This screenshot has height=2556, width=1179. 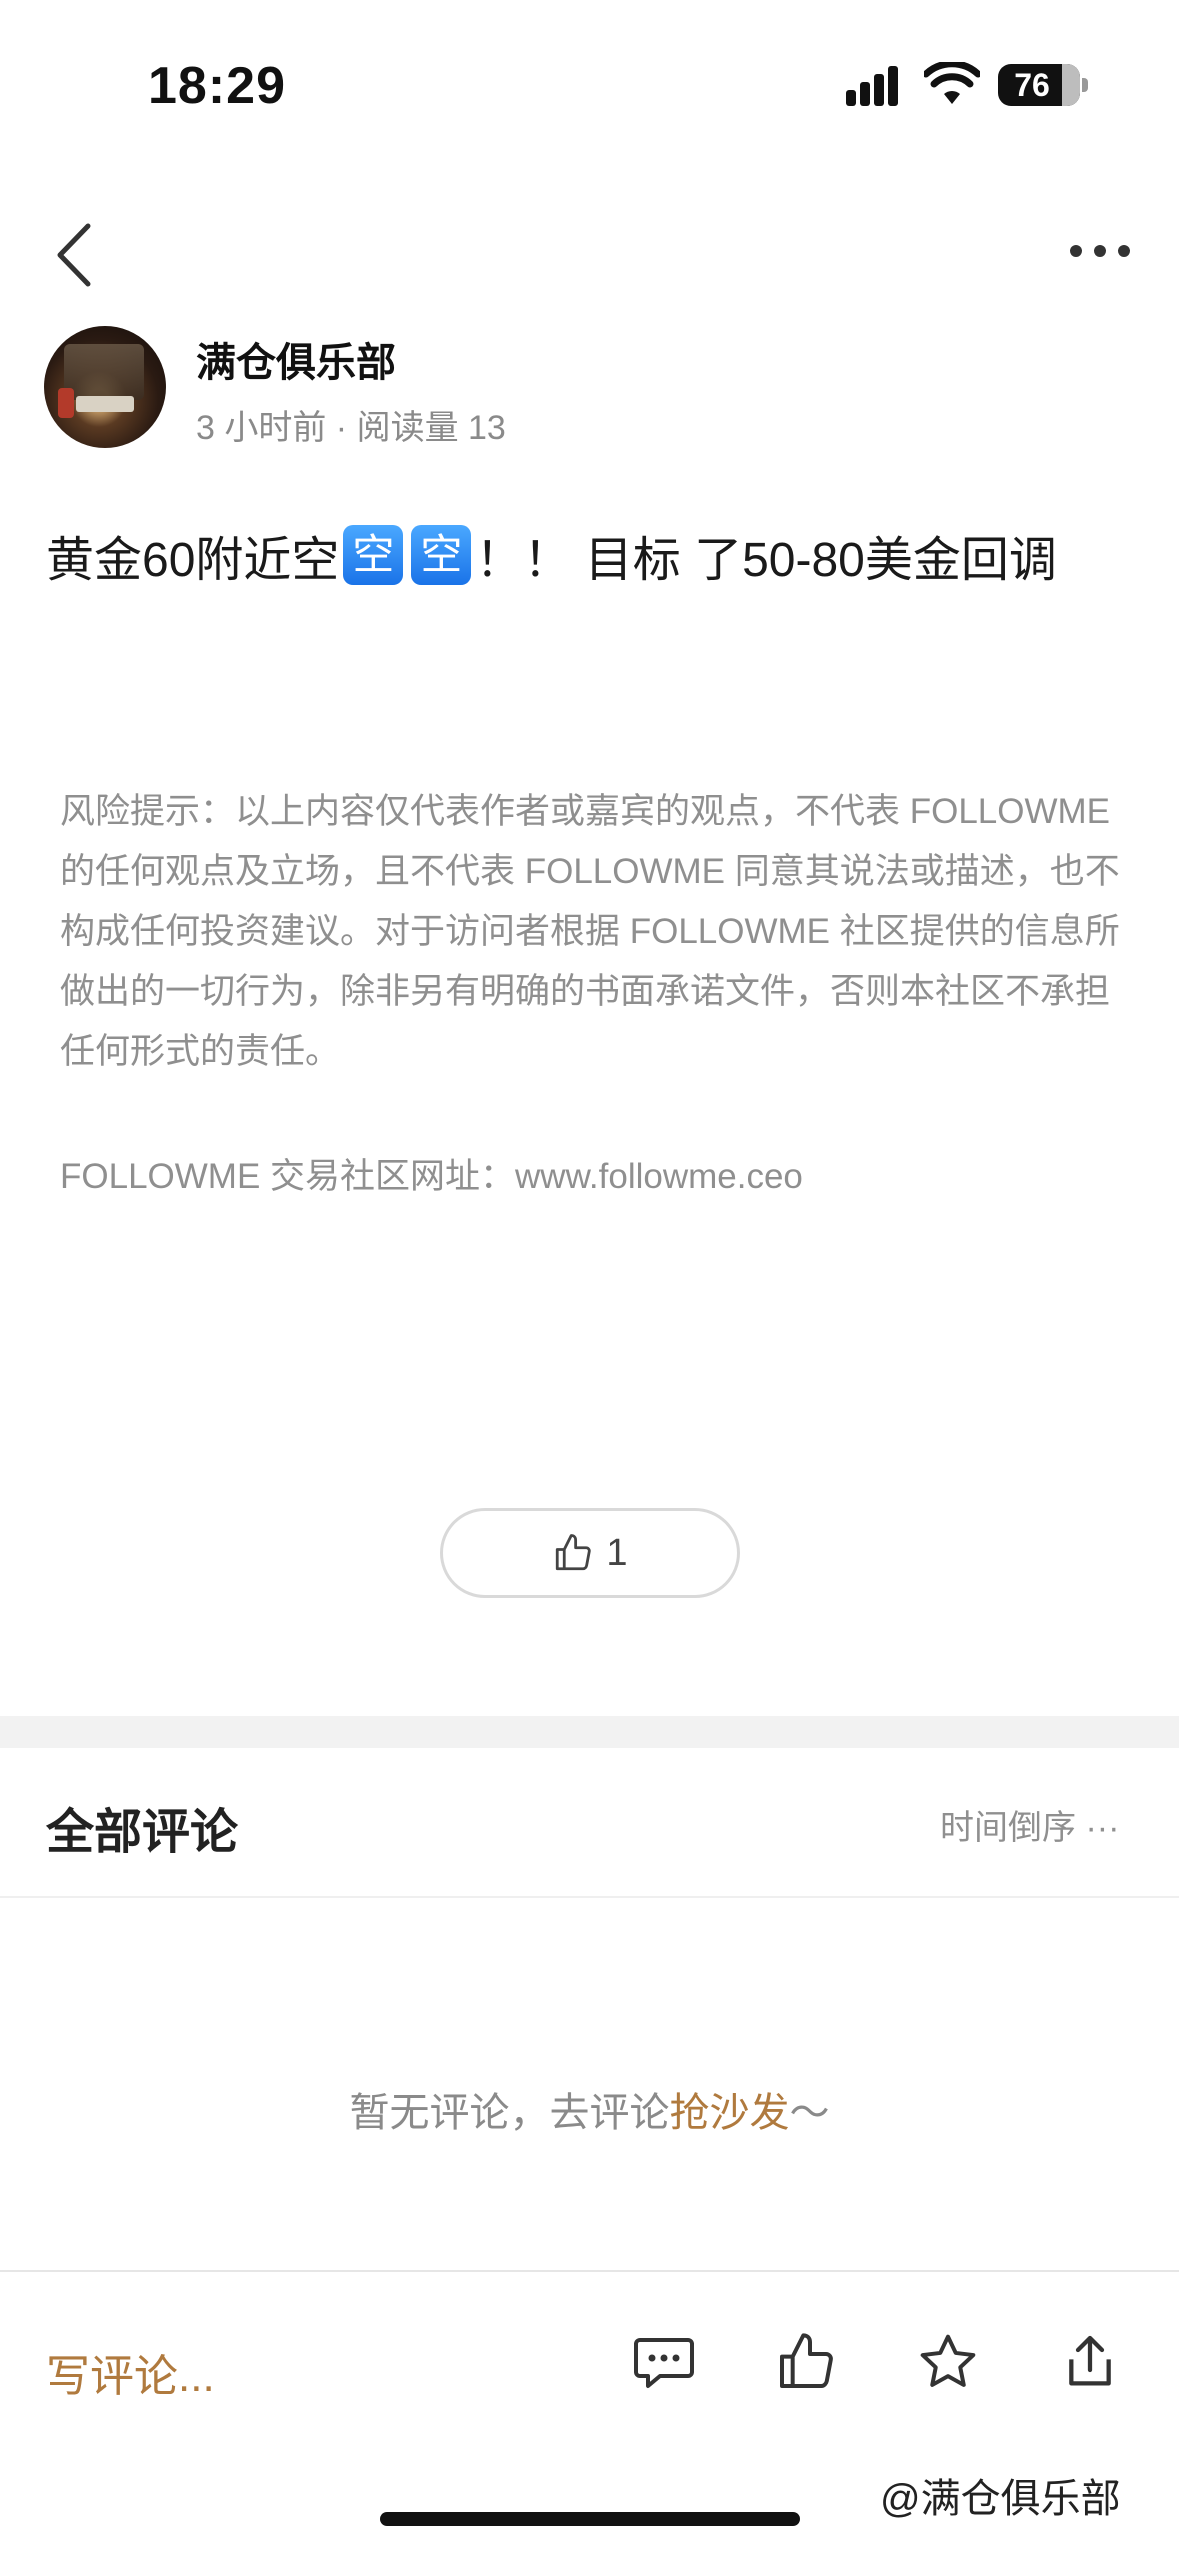 I want to click on post-meta: 3 小时前 · 阅读量 13, so click(x=351, y=428).